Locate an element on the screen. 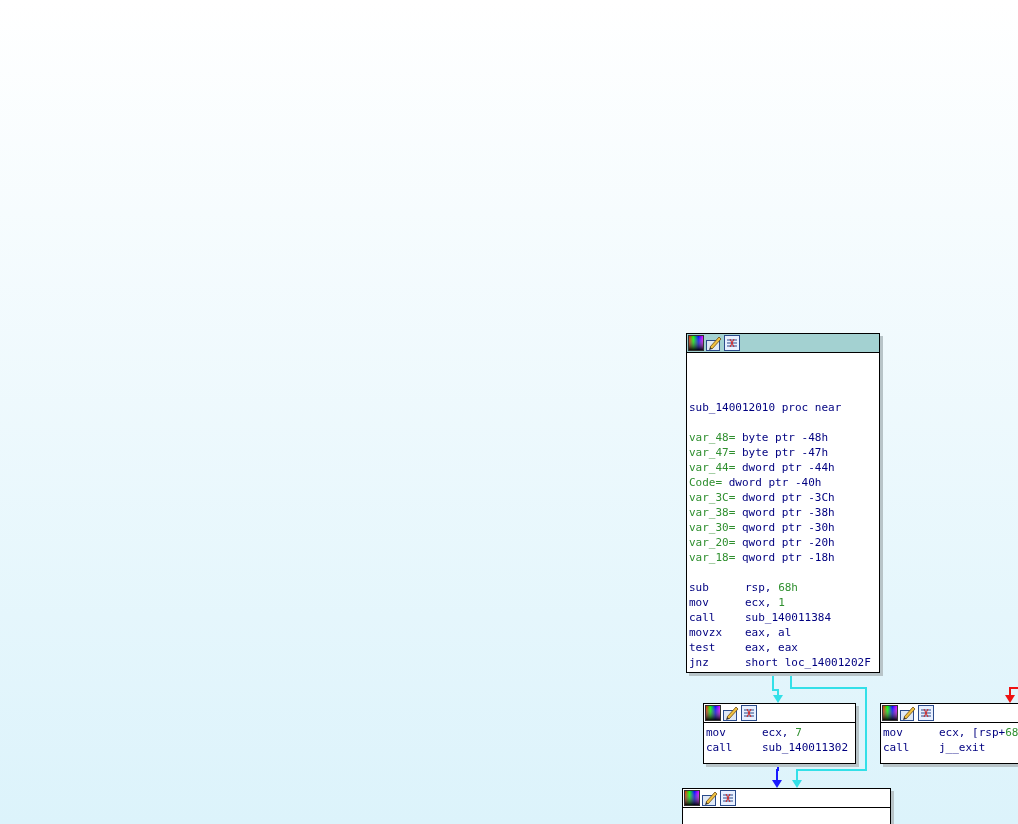 This screenshot has height=824, width=1018. code-line: mov ecx, 1 is located at coordinates (737, 602).